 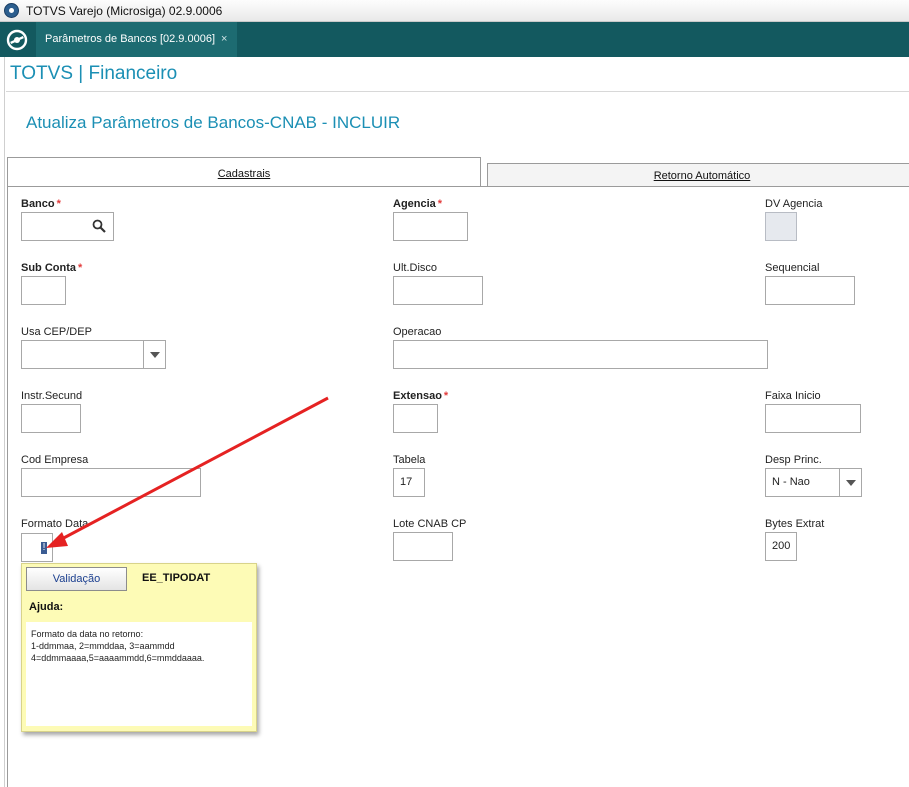 I want to click on dv-agencia-label: DV Agencia, so click(x=794, y=204).